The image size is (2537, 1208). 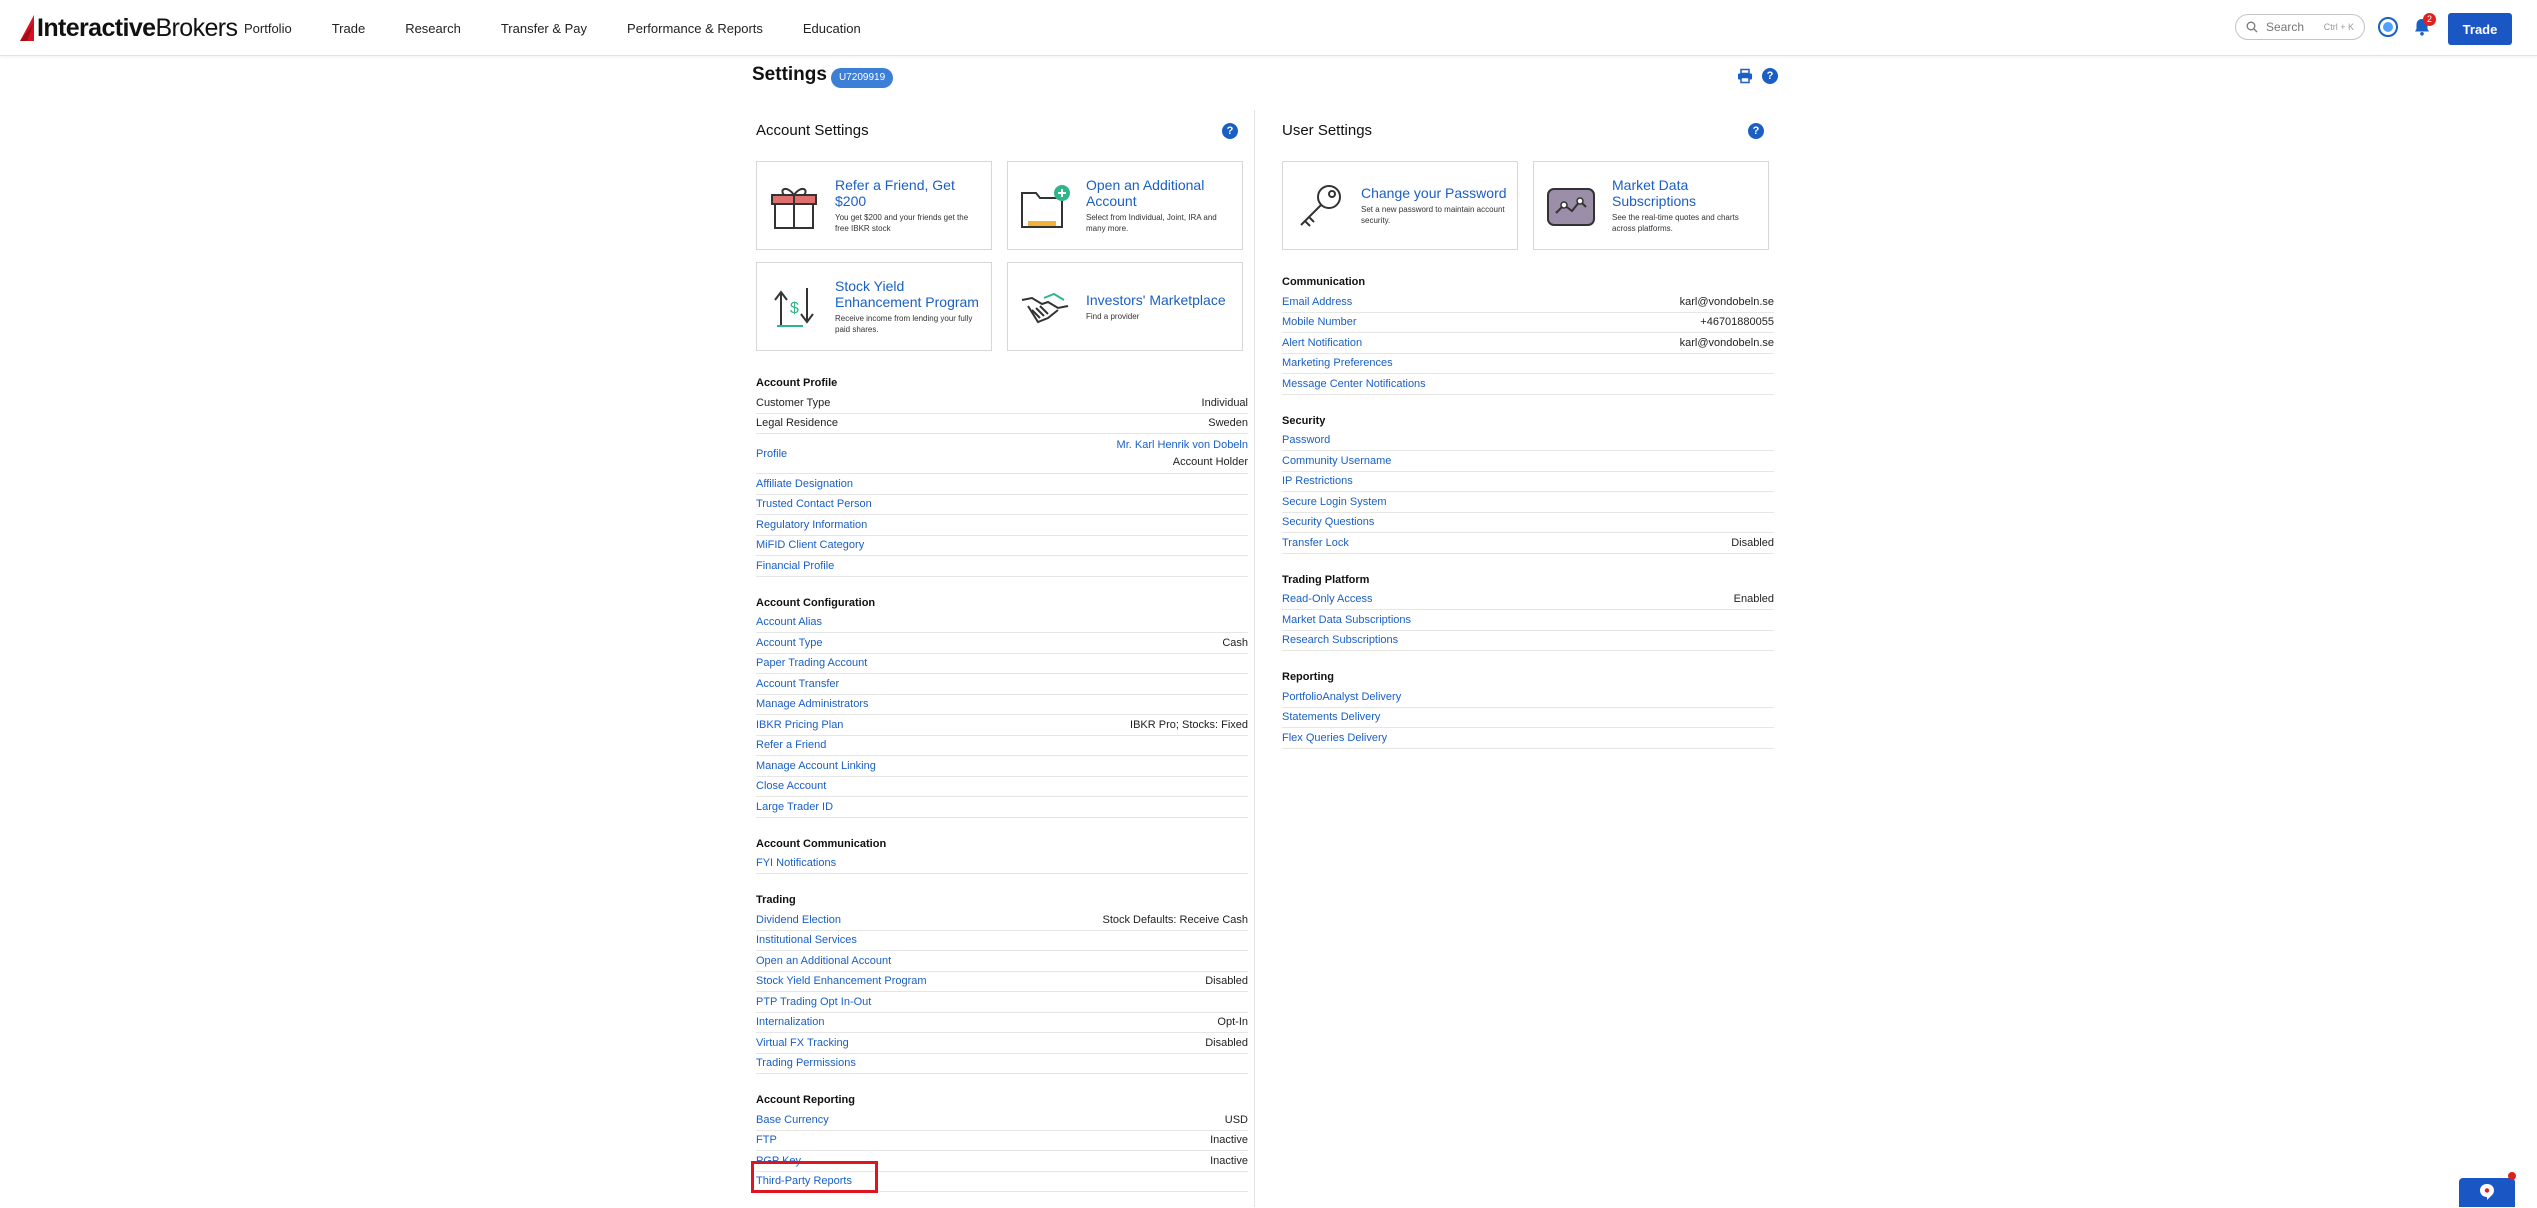 I want to click on row-open-additional-account: Open an Additional Account, so click(x=1002, y=961).